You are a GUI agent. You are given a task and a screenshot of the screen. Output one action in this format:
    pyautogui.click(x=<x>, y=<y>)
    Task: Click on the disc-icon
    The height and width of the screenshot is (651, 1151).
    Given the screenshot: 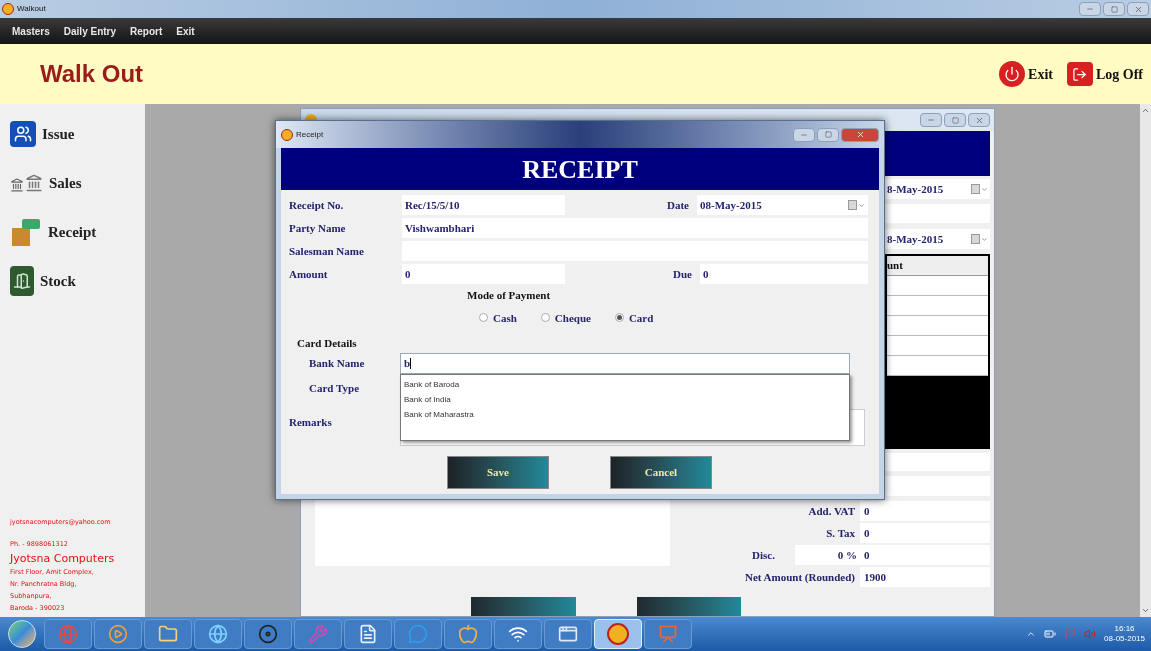 What is the action you would take?
    pyautogui.click(x=268, y=634)
    